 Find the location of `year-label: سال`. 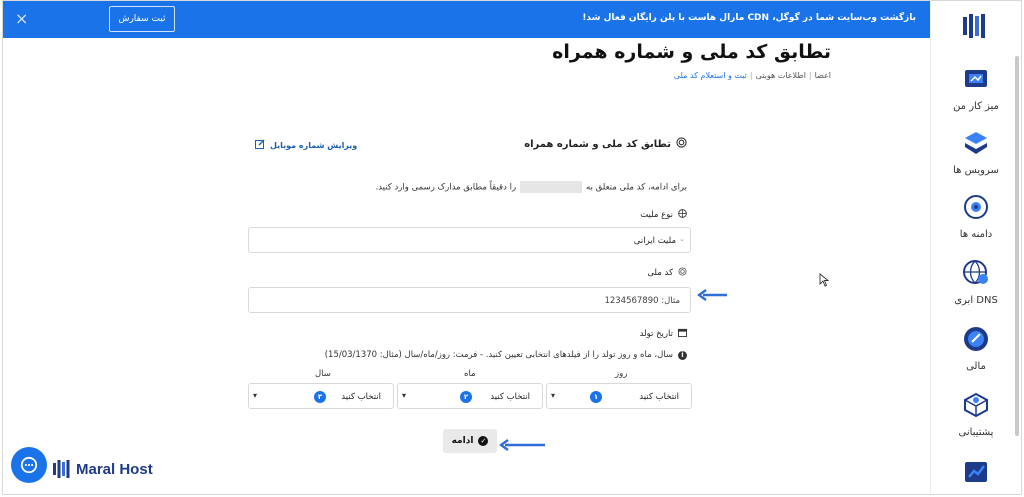

year-label: سال is located at coordinates (323, 374).